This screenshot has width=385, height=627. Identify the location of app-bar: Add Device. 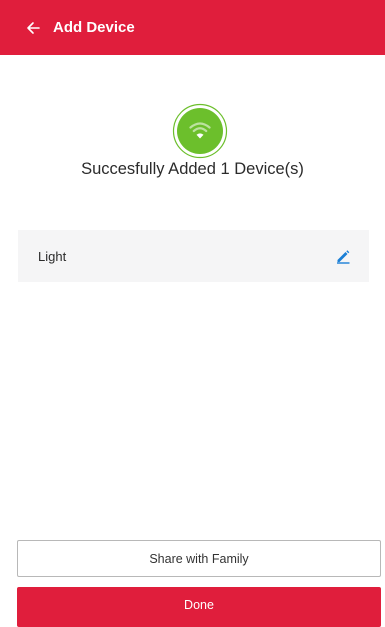
(192, 27).